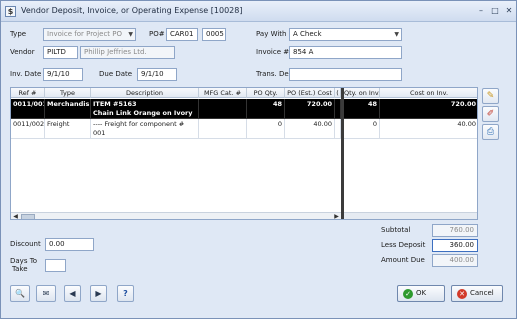 The height and width of the screenshot is (319, 517). I want to click on cell-type: Freight, so click(68, 129).